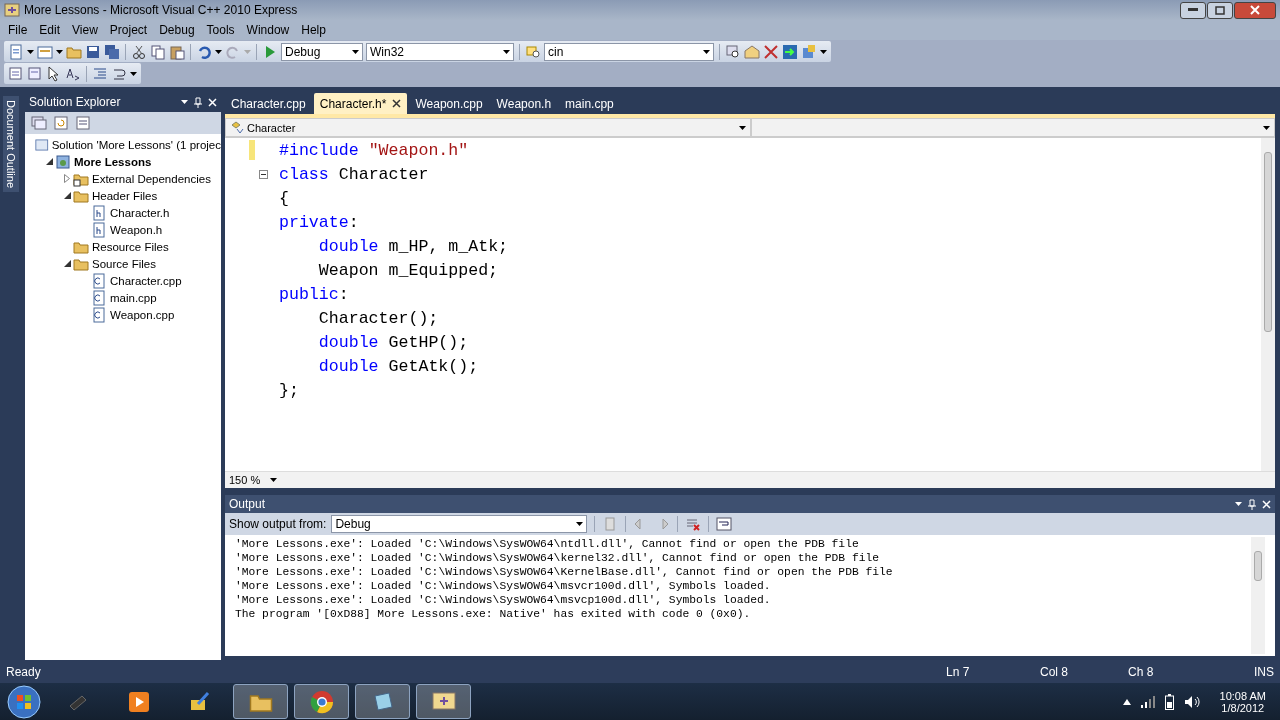 Image resolution: width=1280 pixels, height=720 pixels. I want to click on paste-icon, so click(177, 51).